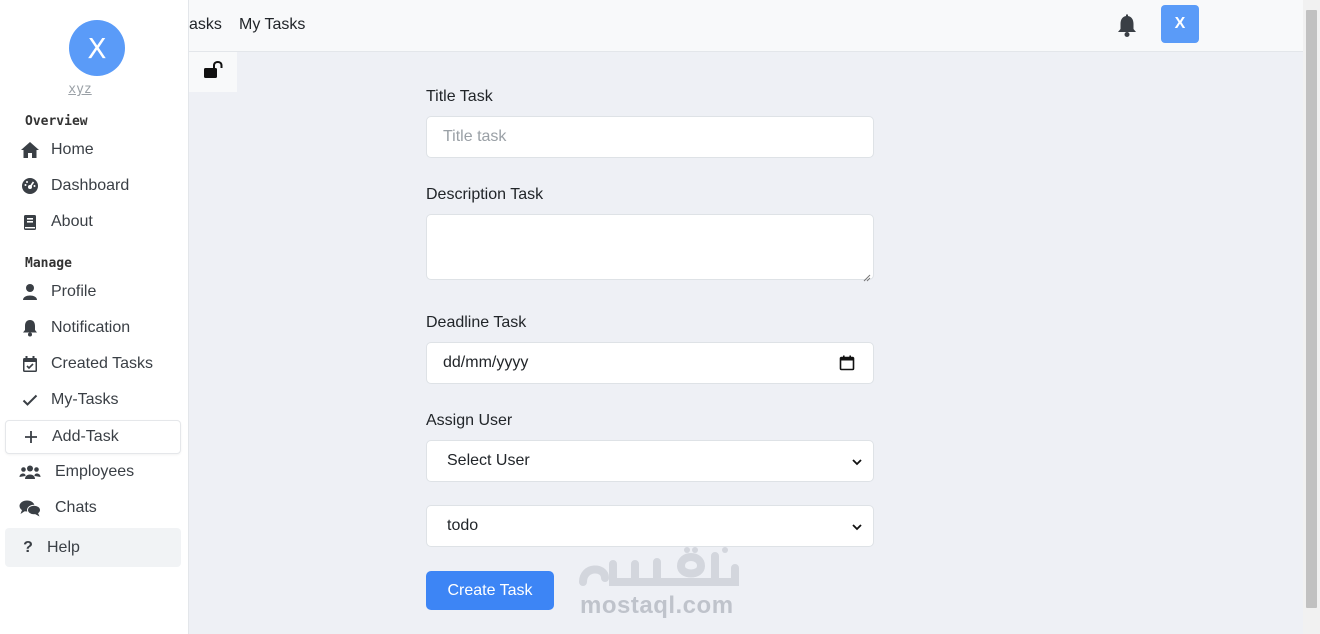 This screenshot has width=1320, height=634. What do you see at coordinates (76, 507) in the screenshot?
I see `sidebar-item-label: Chats` at bounding box center [76, 507].